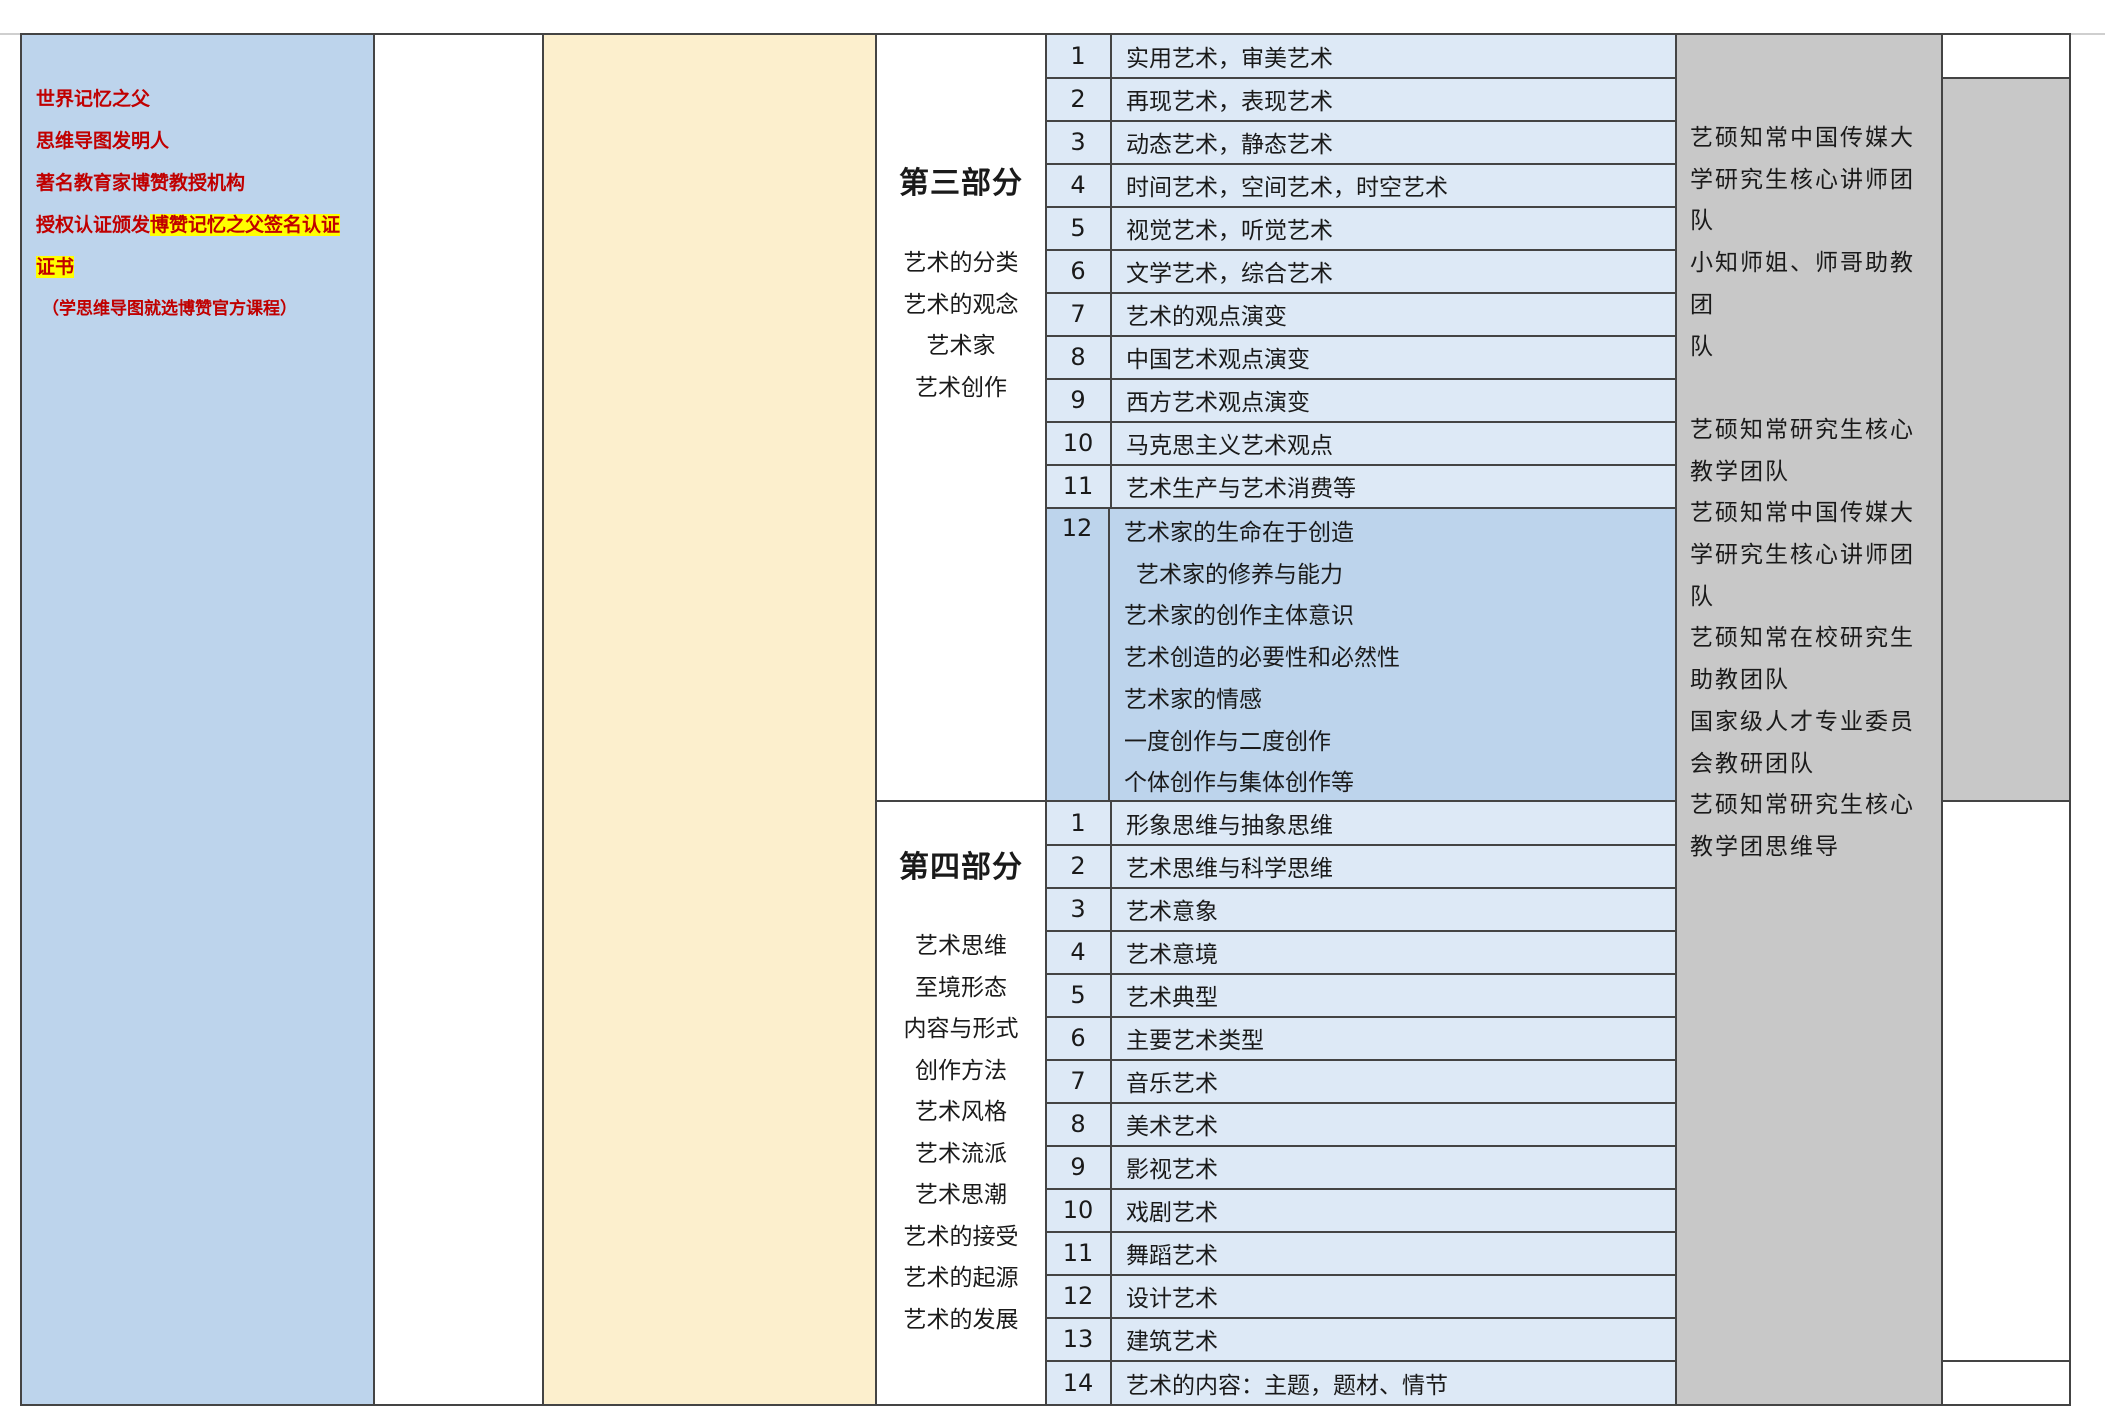  Describe the element at coordinates (1079, 184) in the screenshot. I see `row-number: 4` at that location.